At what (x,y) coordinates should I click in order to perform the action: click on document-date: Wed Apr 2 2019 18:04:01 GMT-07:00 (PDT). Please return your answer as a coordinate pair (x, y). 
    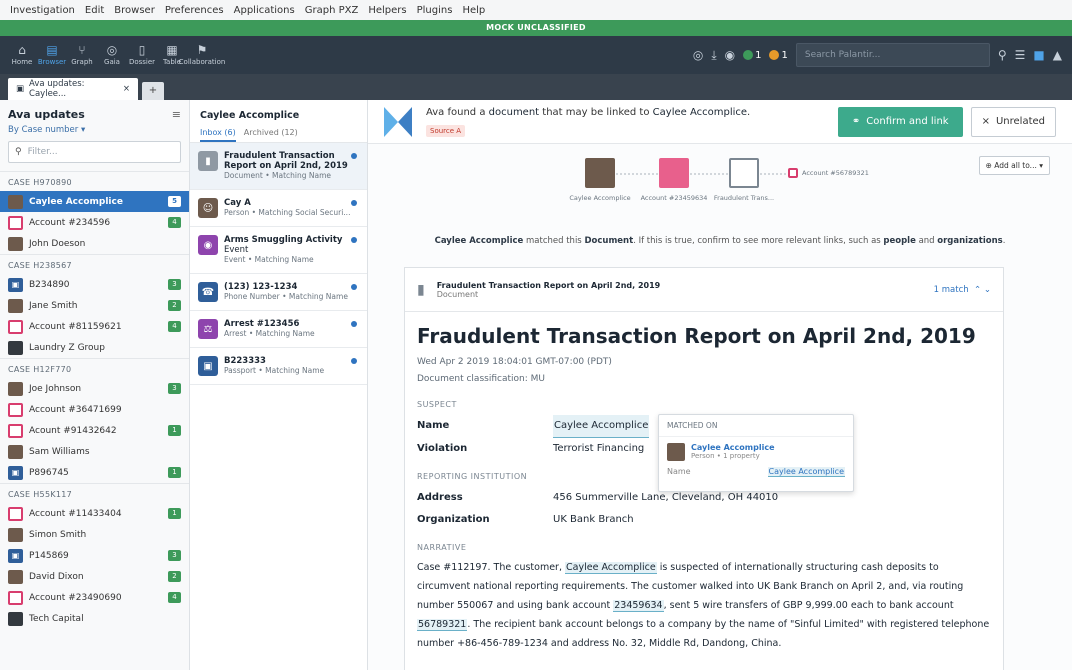
    Looking at the image, I should click on (514, 362).